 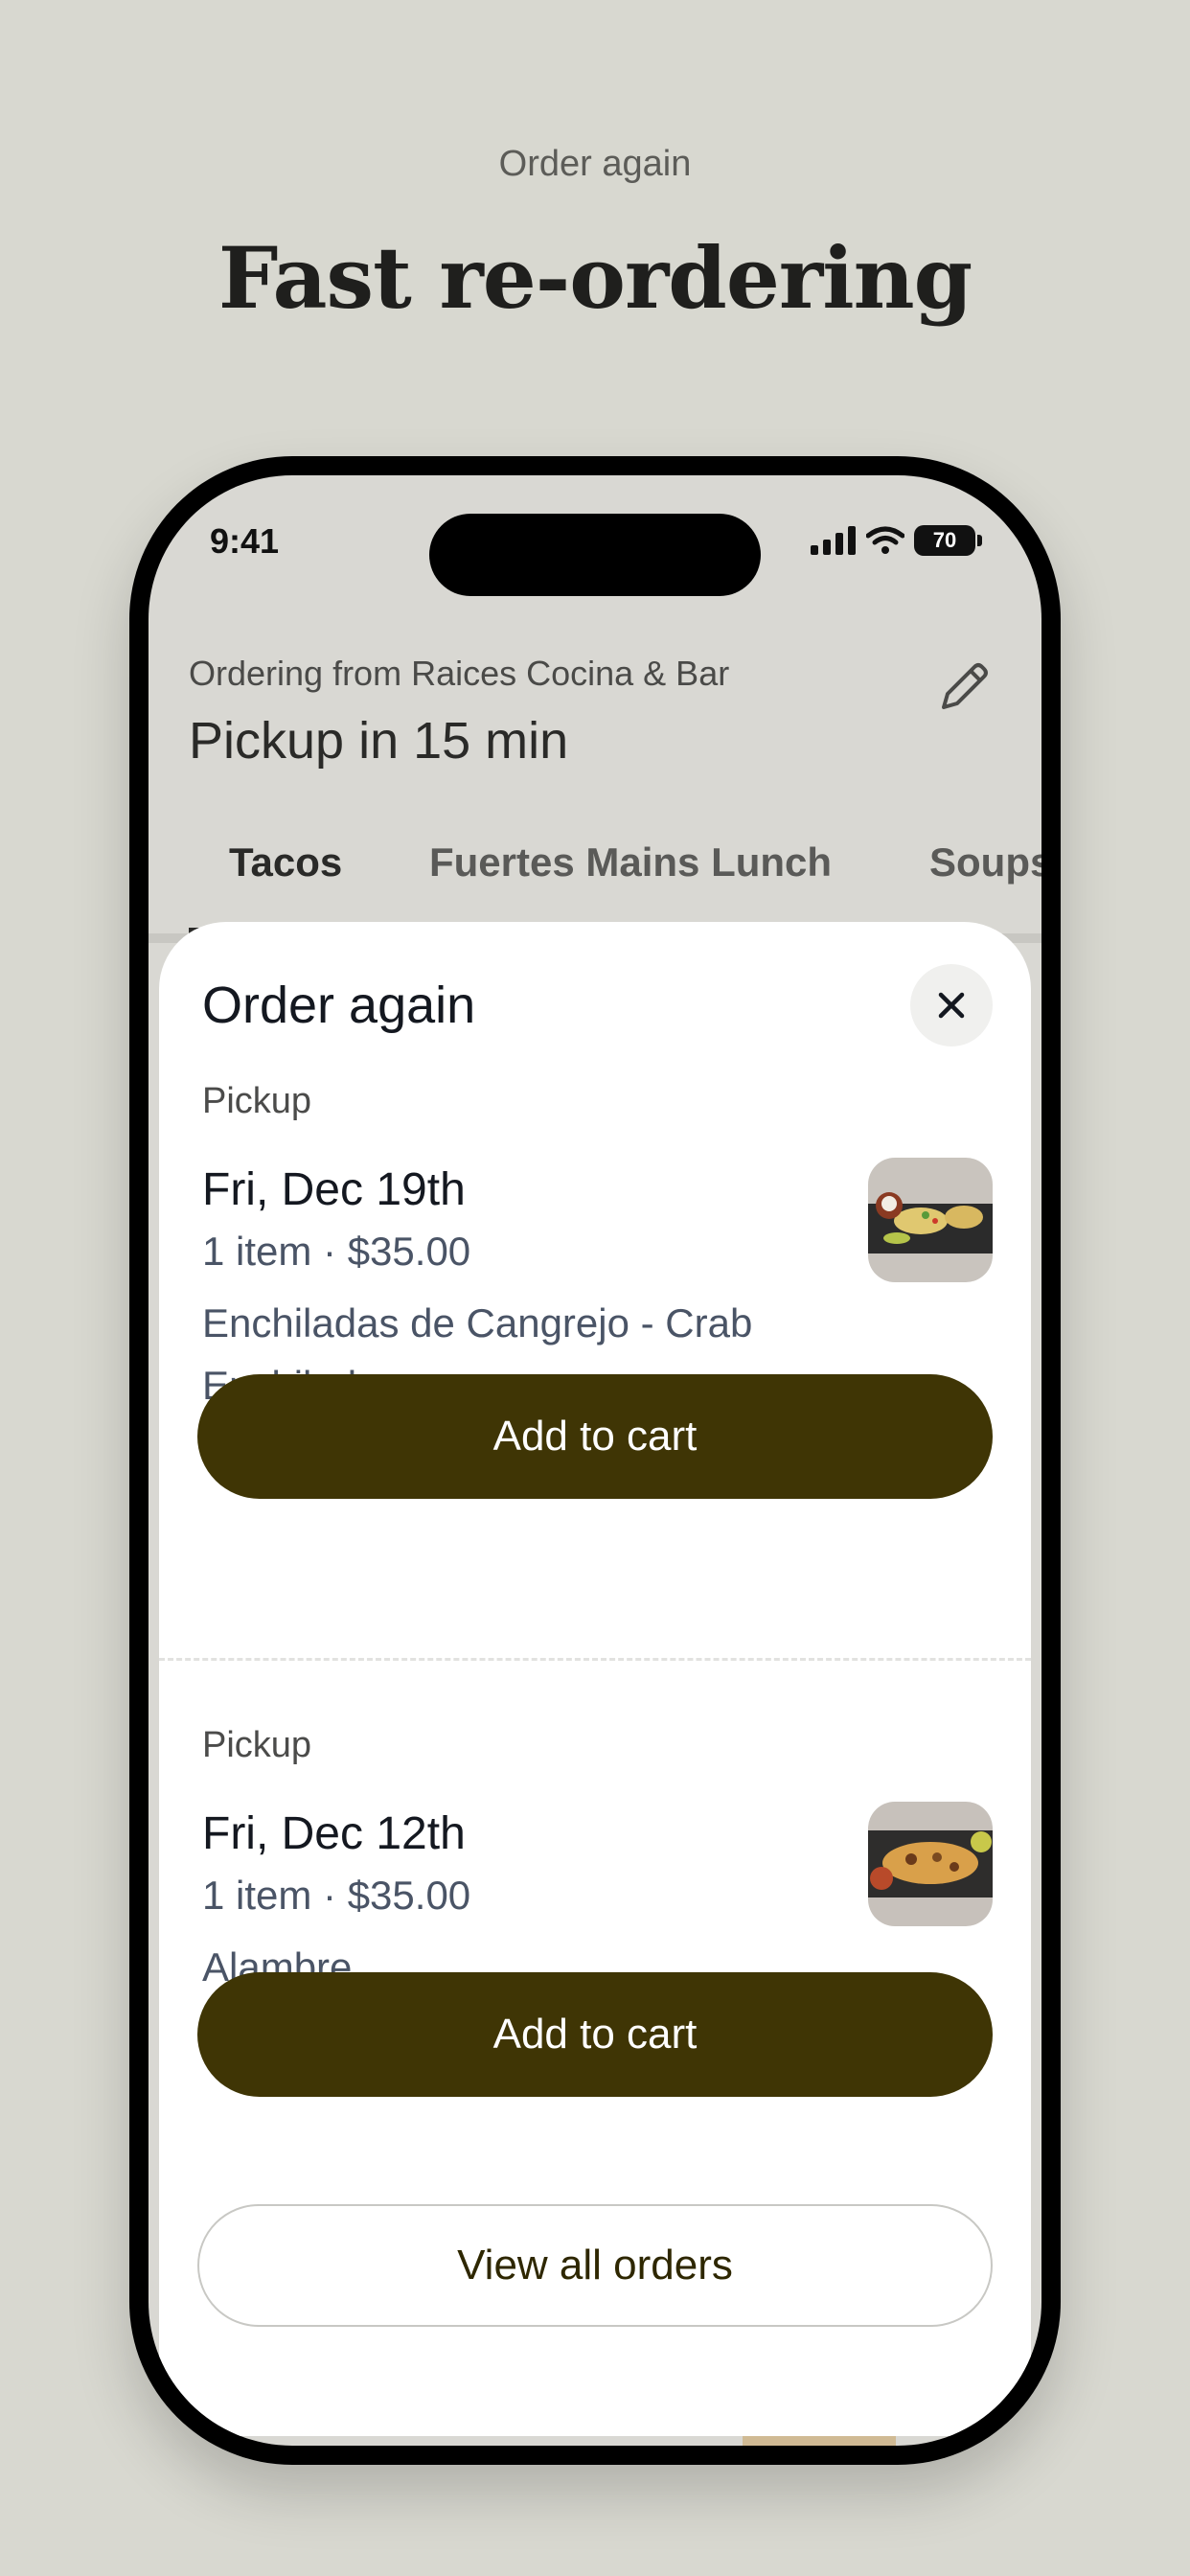 I want to click on status-icons: 70, so click(x=897, y=540).